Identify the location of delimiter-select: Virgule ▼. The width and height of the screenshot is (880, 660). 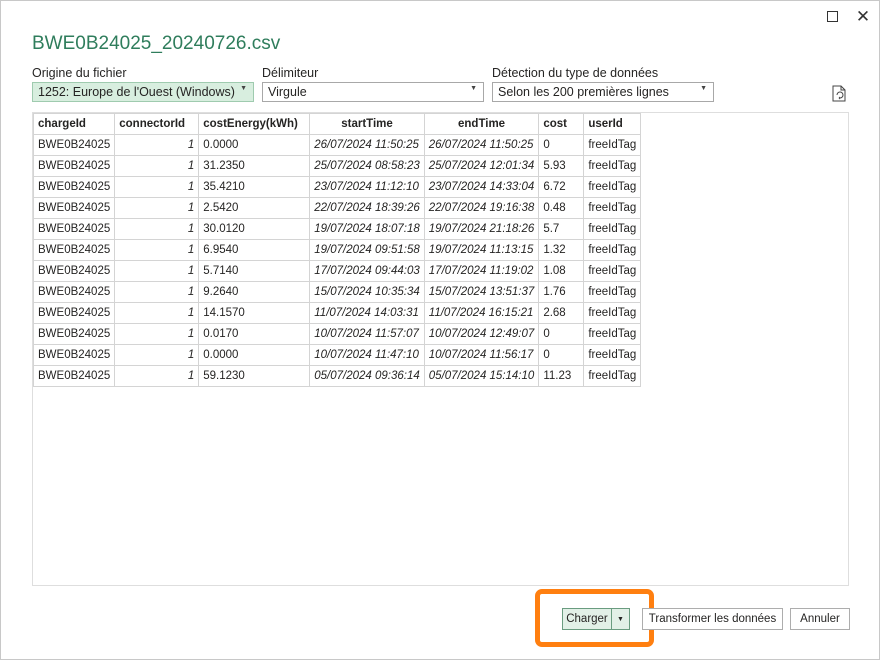
(373, 92).